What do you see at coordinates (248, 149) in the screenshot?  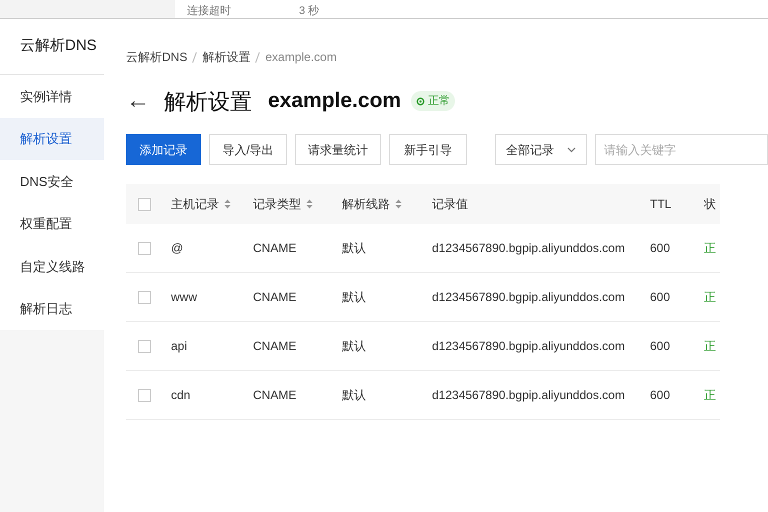 I see `toolbar-button: 导入/导出` at bounding box center [248, 149].